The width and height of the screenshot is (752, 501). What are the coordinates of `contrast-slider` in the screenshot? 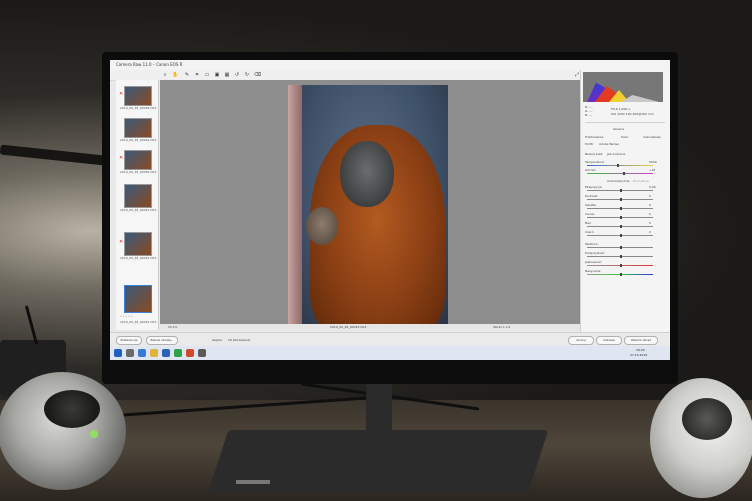 It's located at (620, 199).